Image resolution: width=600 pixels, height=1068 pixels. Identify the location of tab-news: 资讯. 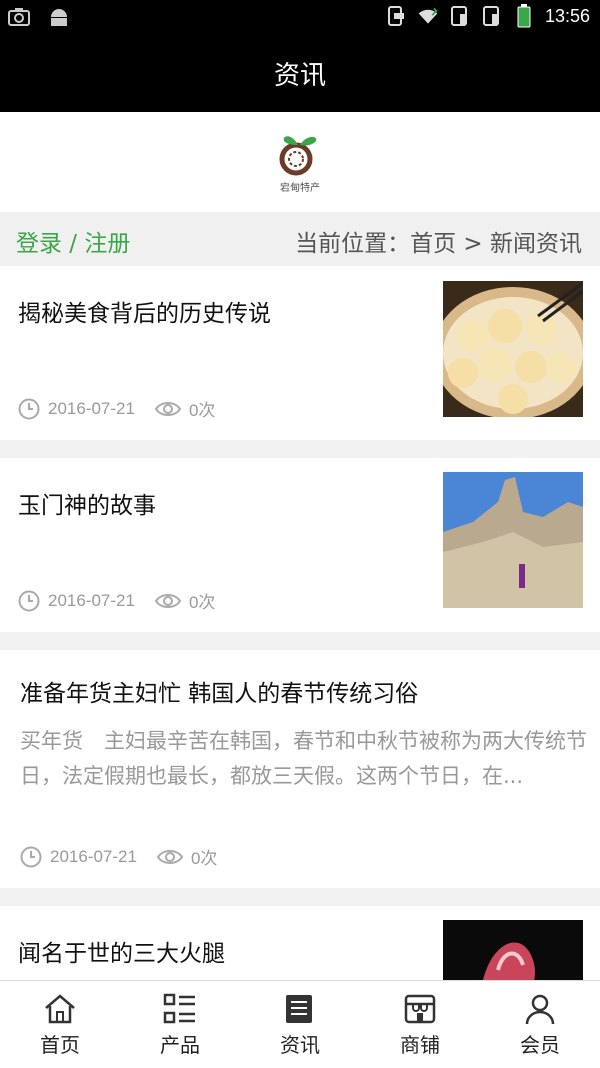
(300, 1024).